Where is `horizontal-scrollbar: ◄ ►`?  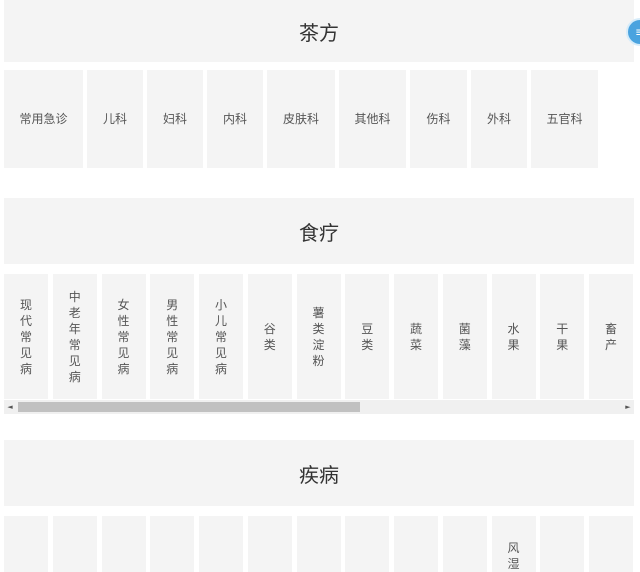
horizontal-scrollbar: ◄ ► is located at coordinates (319, 407).